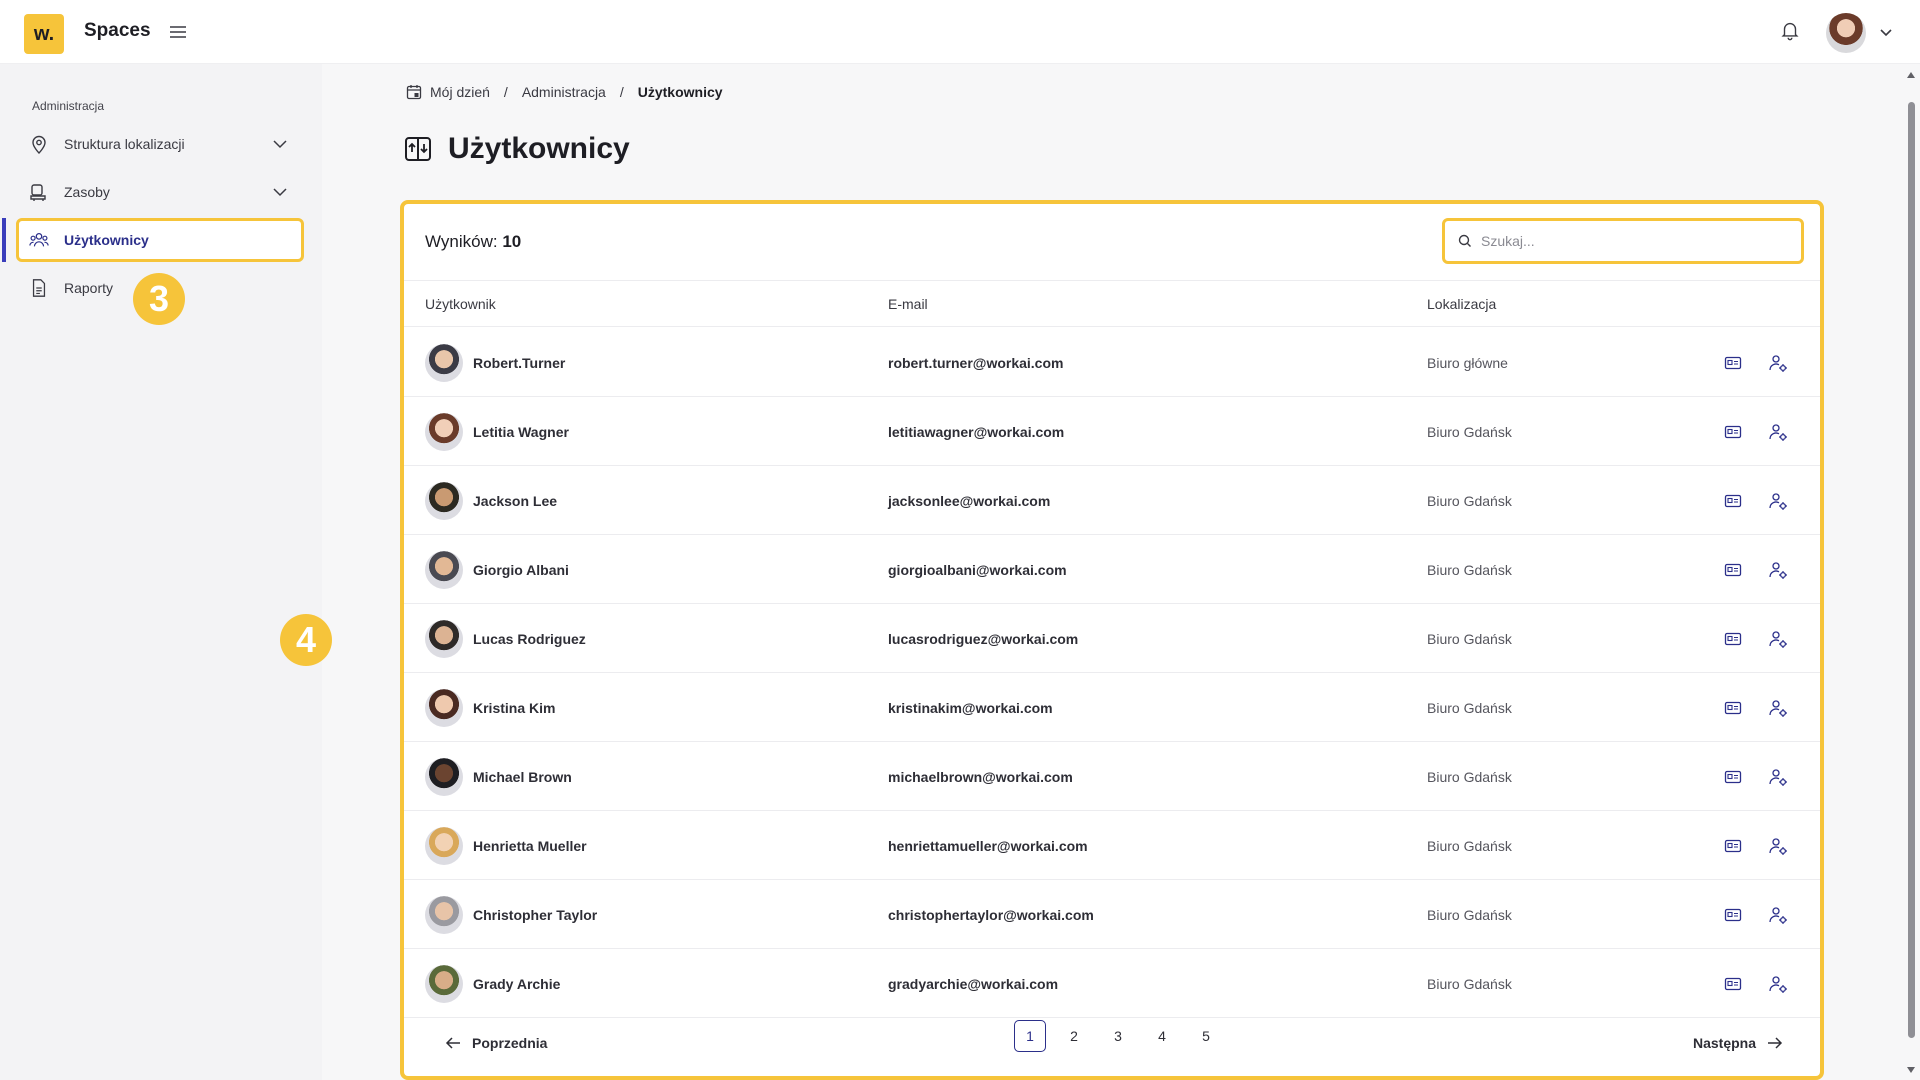 The height and width of the screenshot is (1080, 1920). What do you see at coordinates (44, 34) in the screenshot?
I see `app-logo: w.` at bounding box center [44, 34].